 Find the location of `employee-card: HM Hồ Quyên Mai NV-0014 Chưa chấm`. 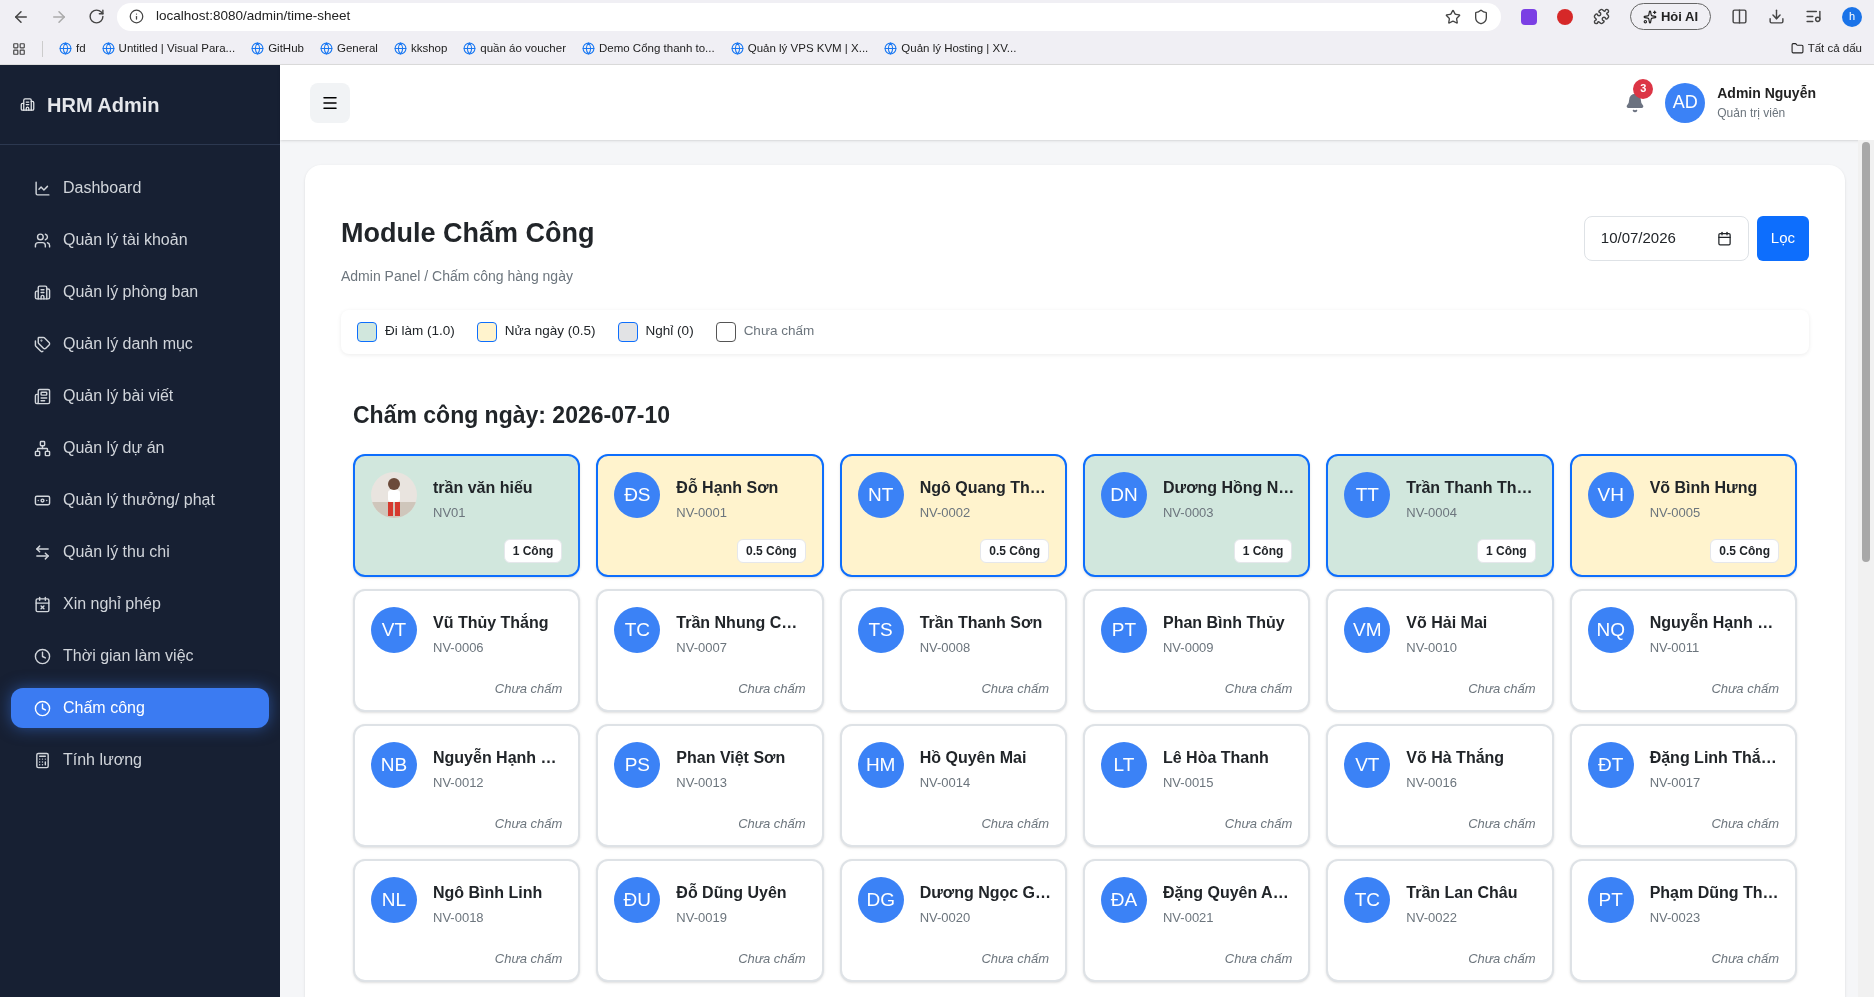

employee-card: HM Hồ Quyên Mai NV-0014 Chưa chấm is located at coordinates (953, 785).